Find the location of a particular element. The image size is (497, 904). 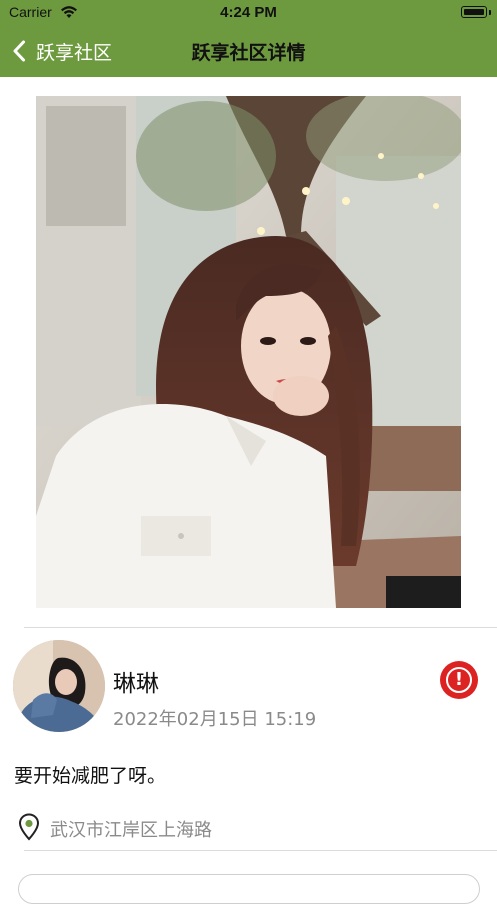

app-header: Carrier 4:24 PM 跃享社区 跃享社区详情 is located at coordinates (248, 38).